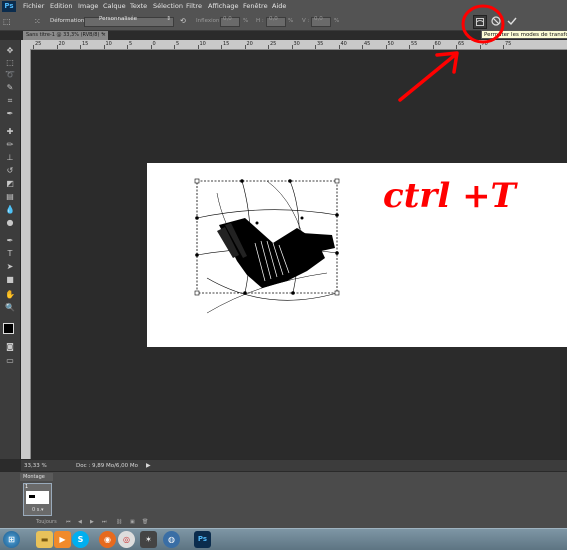 Image resolution: width=567 pixels, height=550 pixels. I want to click on foreground-color-swatch, so click(8, 328).